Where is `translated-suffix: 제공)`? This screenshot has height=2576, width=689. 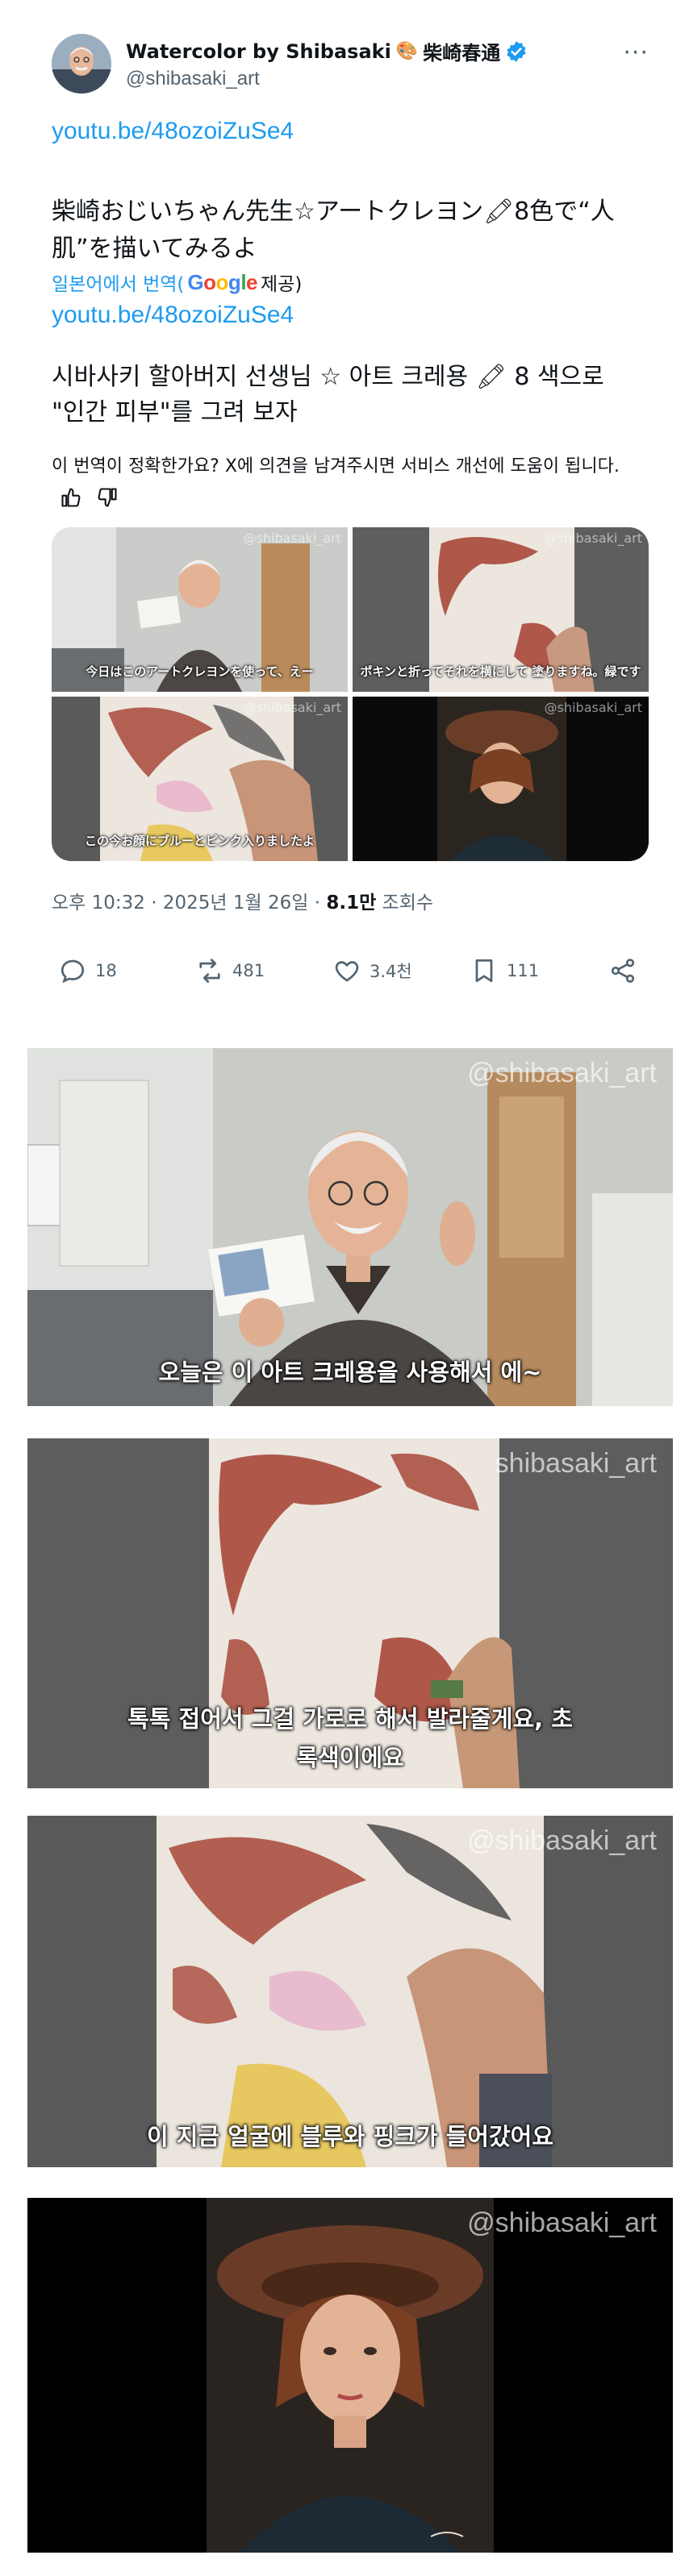
translated-suffix: 제공) is located at coordinates (282, 285).